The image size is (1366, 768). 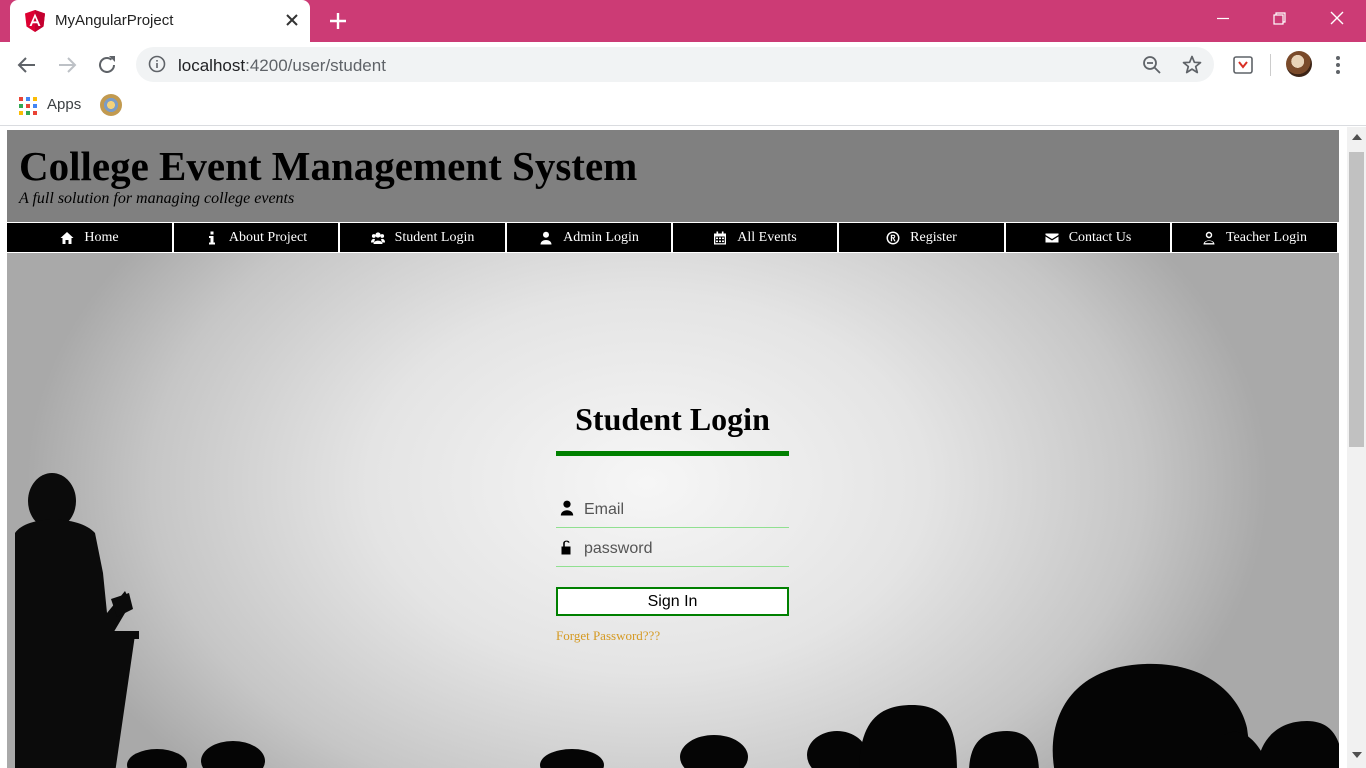 I want to click on tab-strip: MyAngularProject, so click(x=683, y=21).